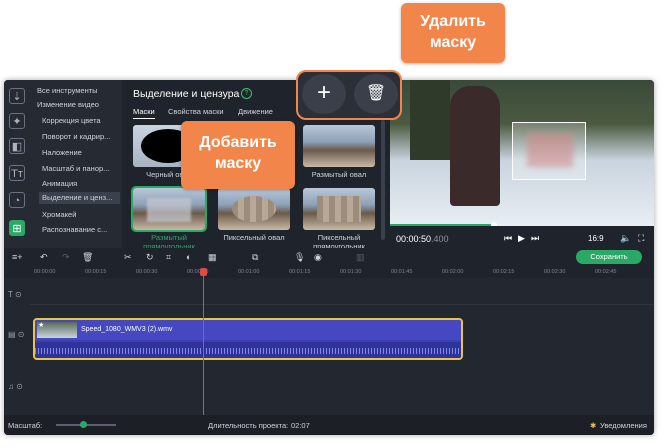 The height and width of the screenshot is (448, 665). What do you see at coordinates (62, 152) in the screenshot?
I see `menu-overlay: Наложение` at bounding box center [62, 152].